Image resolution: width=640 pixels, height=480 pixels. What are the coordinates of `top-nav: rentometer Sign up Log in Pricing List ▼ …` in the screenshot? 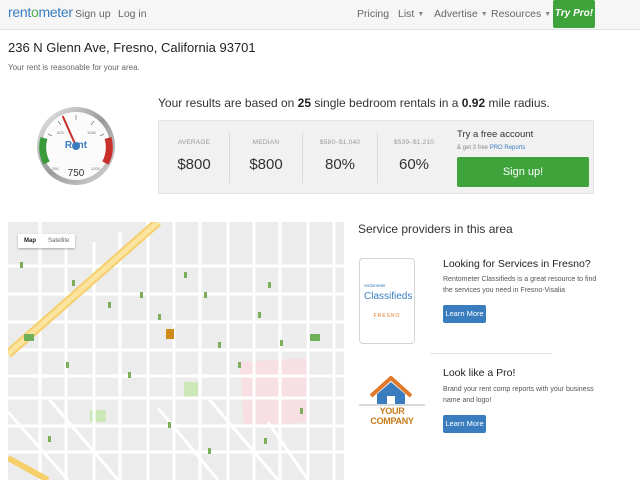 It's located at (320, 15).